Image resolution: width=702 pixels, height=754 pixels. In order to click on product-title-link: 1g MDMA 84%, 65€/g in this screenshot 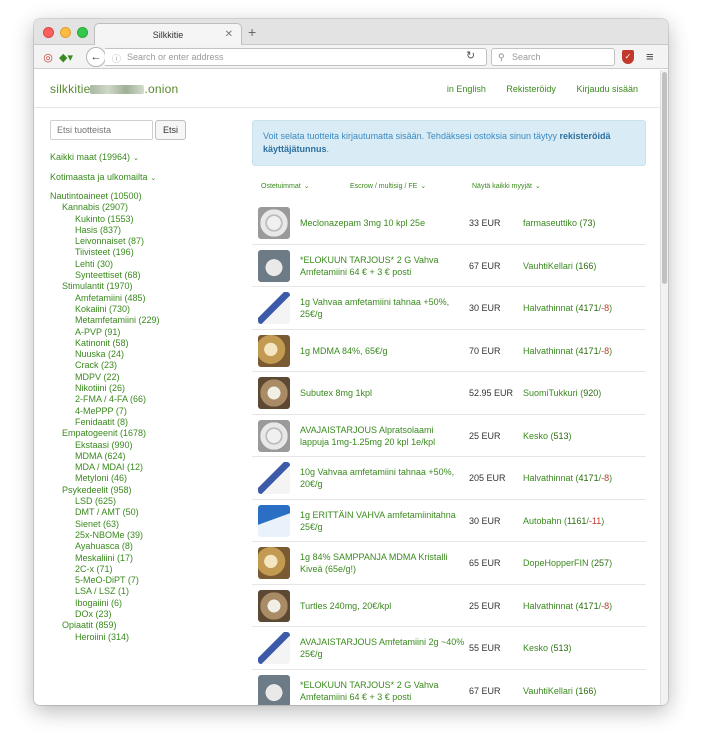, I will do `click(382, 351)`.